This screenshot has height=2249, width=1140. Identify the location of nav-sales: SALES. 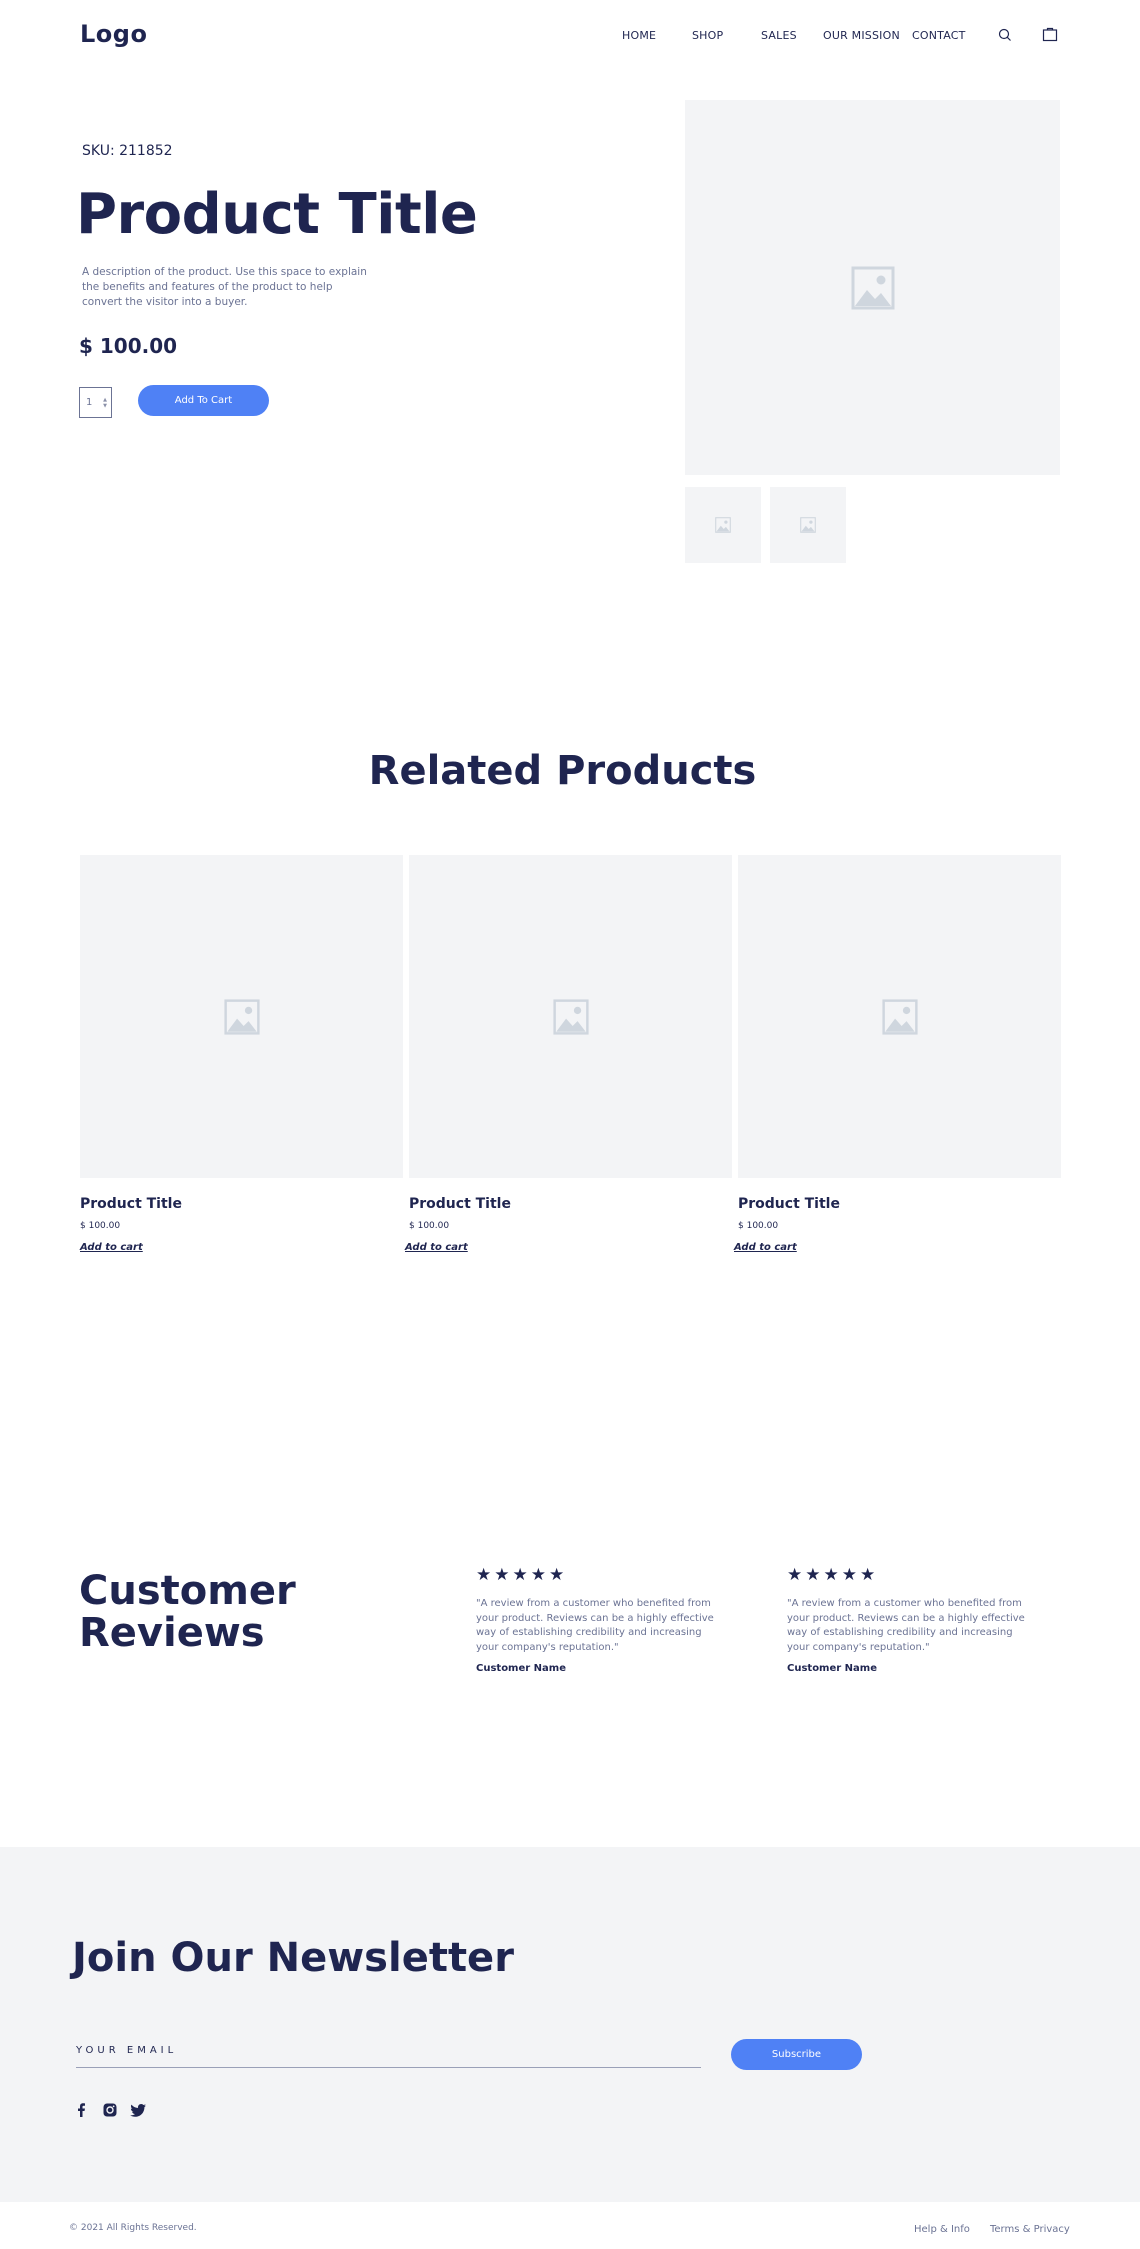
(779, 35).